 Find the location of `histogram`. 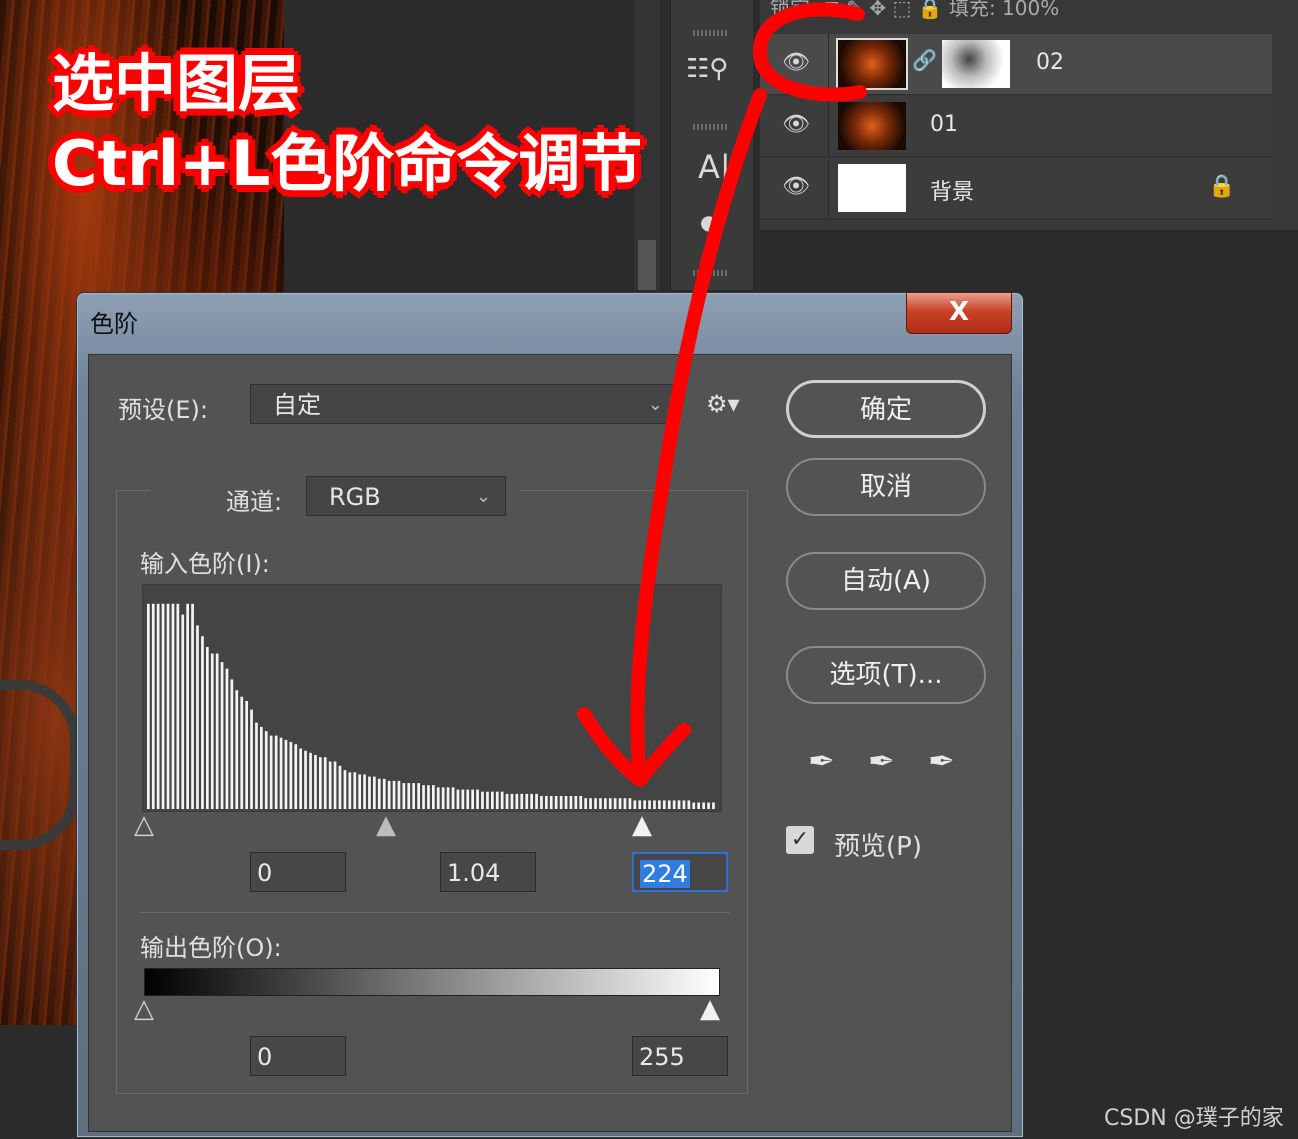

histogram is located at coordinates (432, 698).